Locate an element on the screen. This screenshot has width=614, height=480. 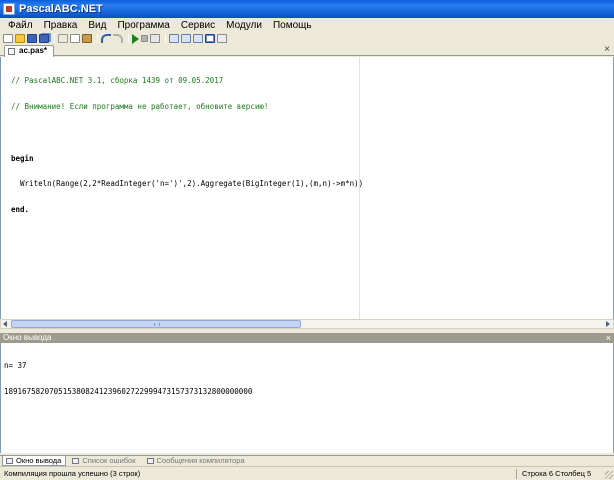
tab-compiler-messages: Сообщения компилятора is located at coordinates (196, 461).